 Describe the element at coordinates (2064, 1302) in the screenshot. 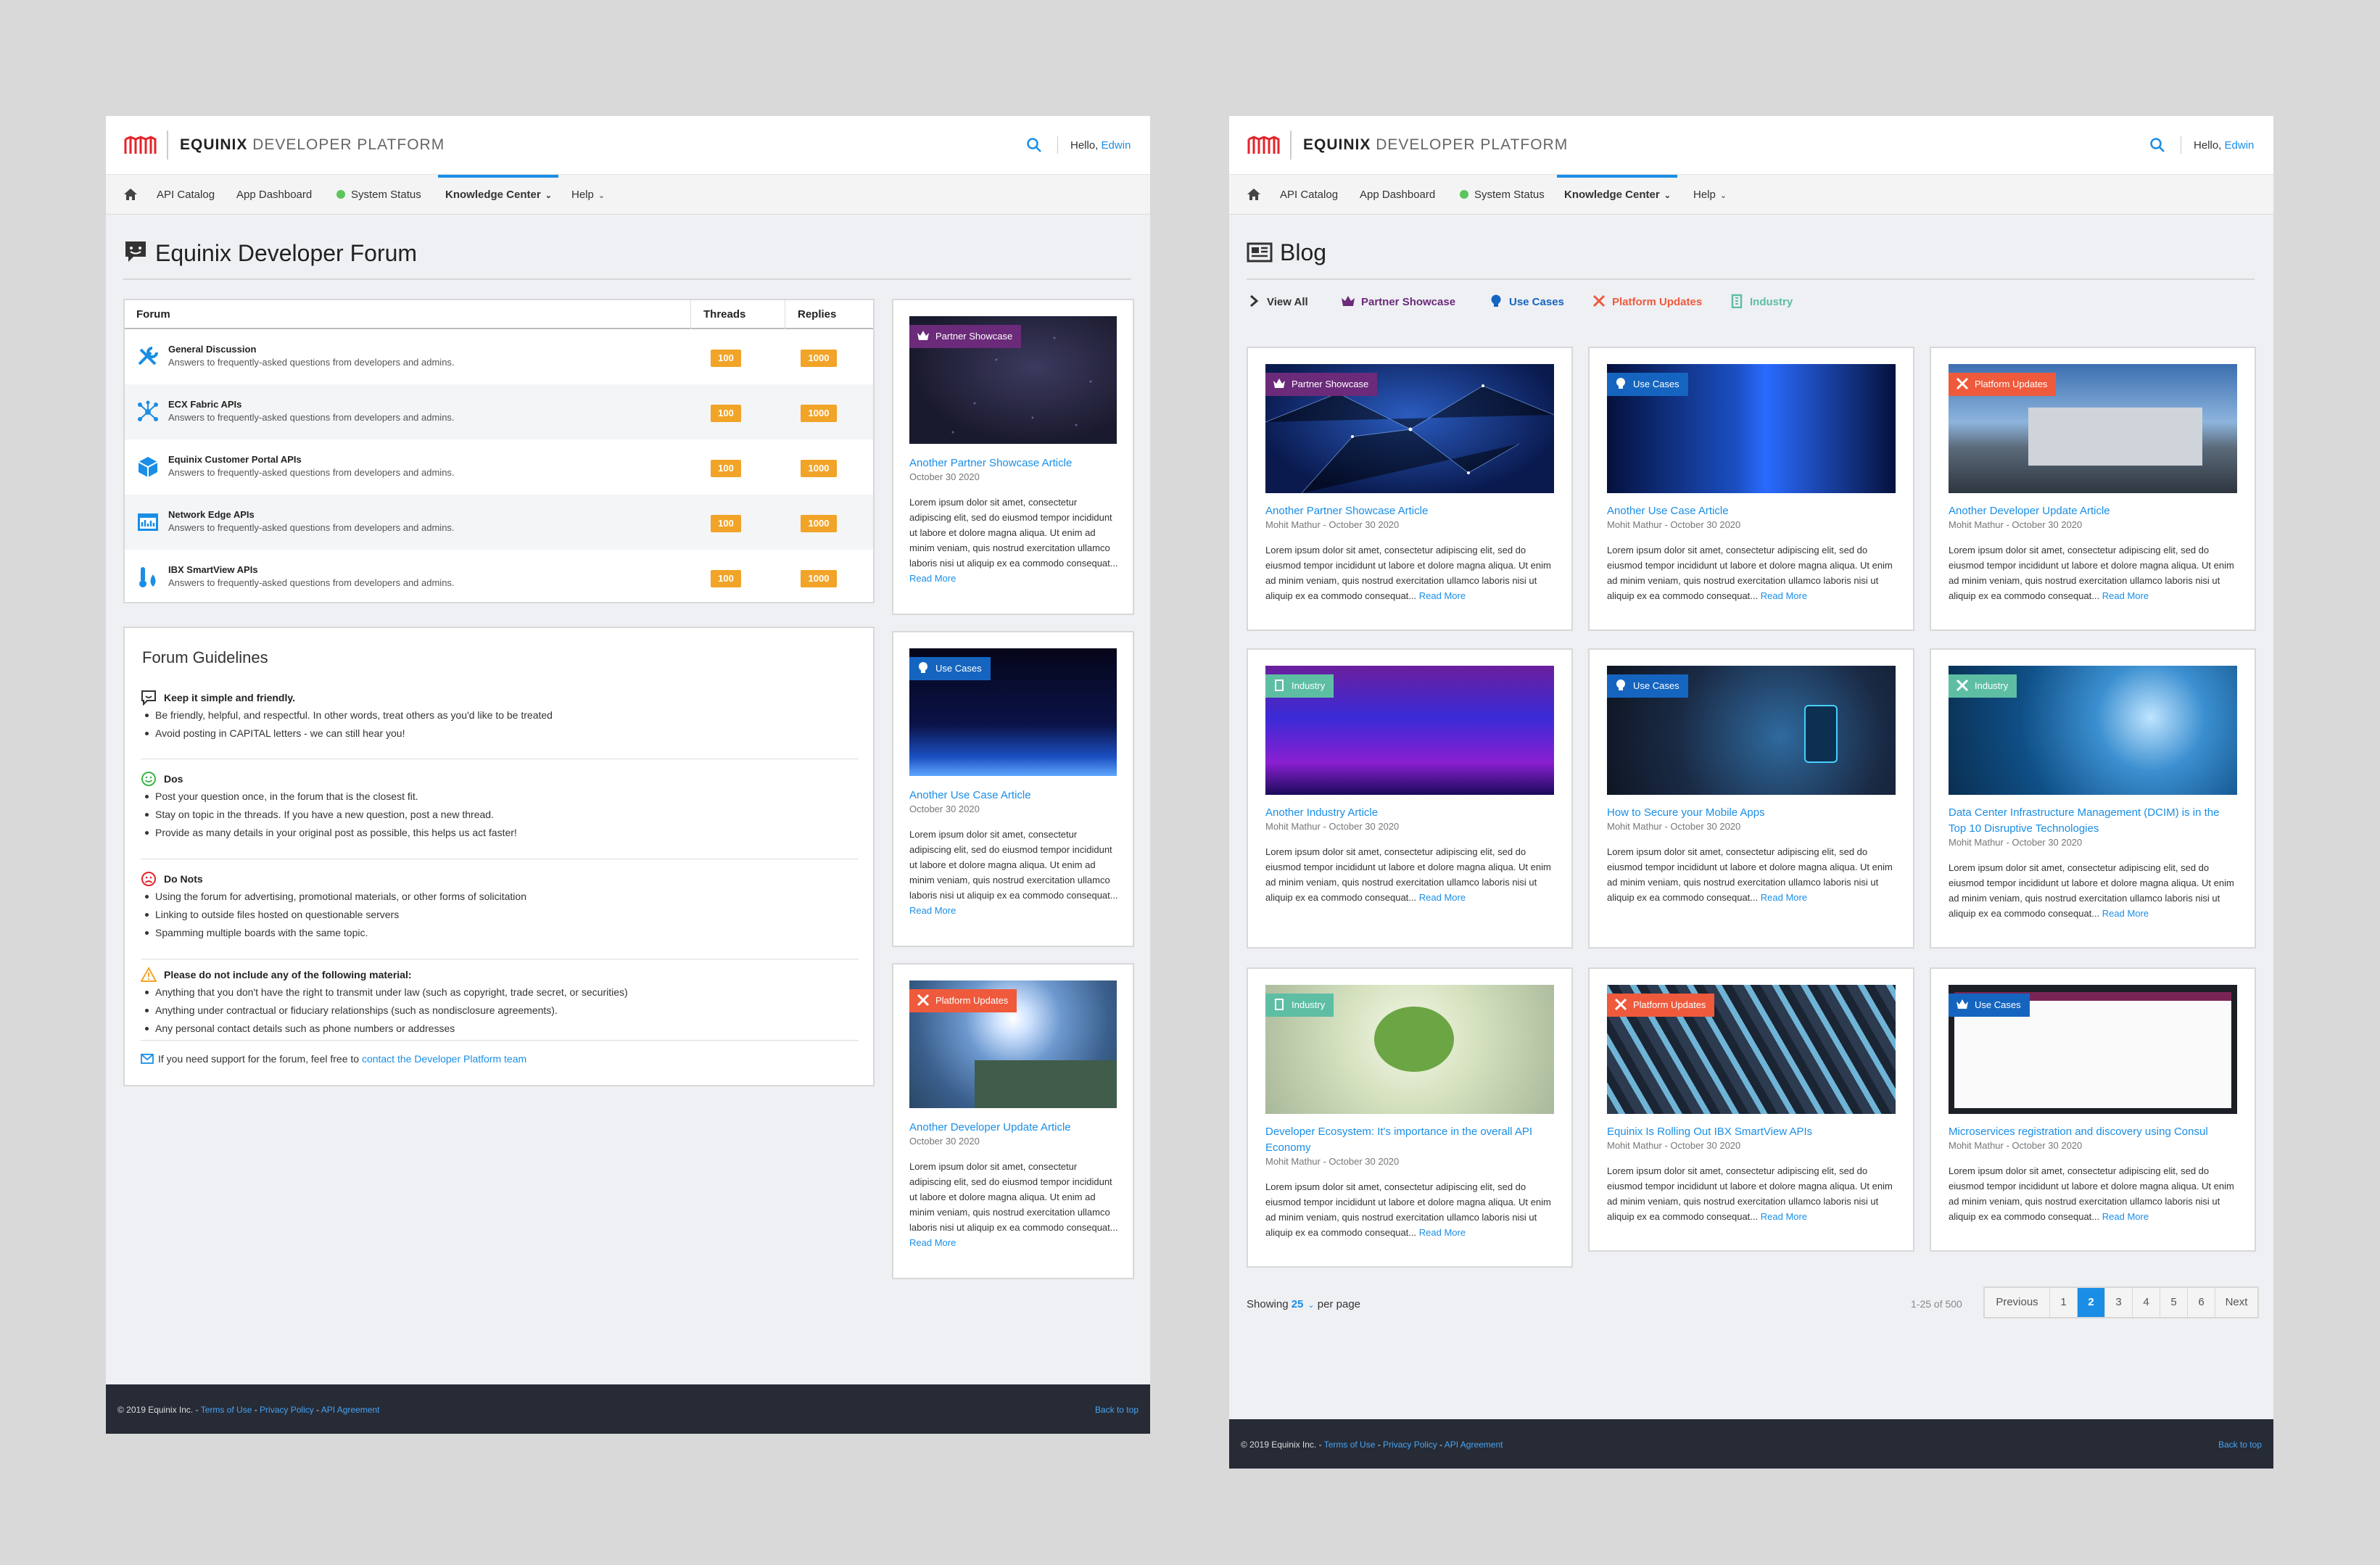

I see `pagination-page: 1` at that location.